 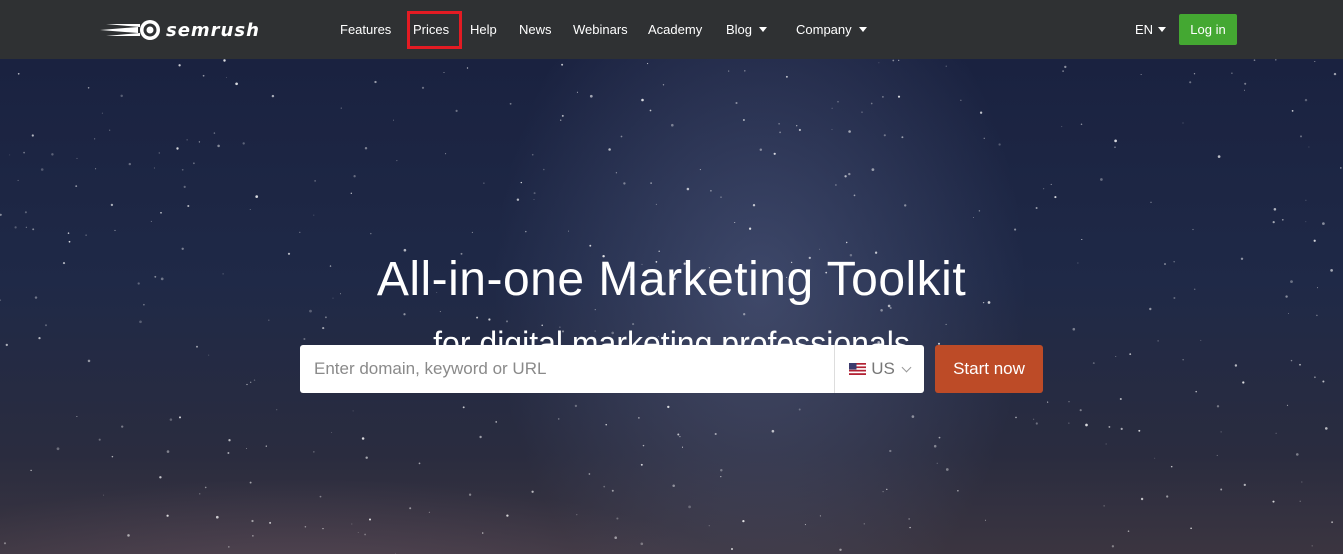 What do you see at coordinates (600, 29) in the screenshot?
I see `nav-webinars: Webinars` at bounding box center [600, 29].